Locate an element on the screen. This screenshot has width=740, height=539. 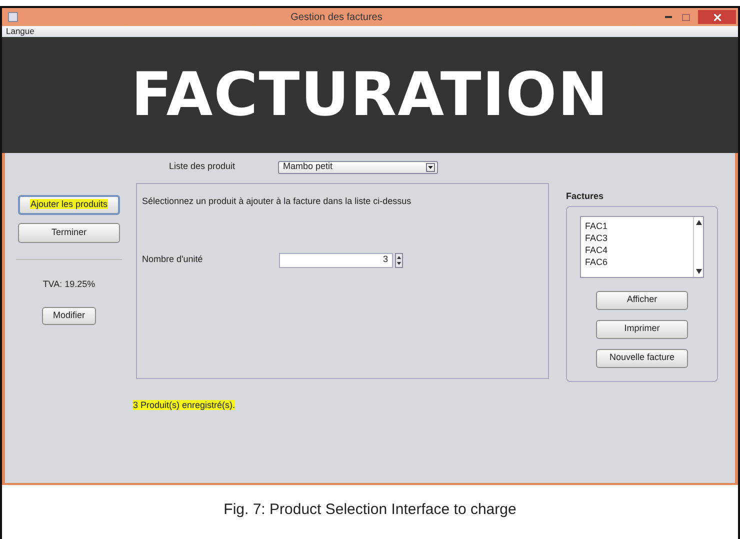
quantity-label: Nombre d'unité is located at coordinates (173, 259).